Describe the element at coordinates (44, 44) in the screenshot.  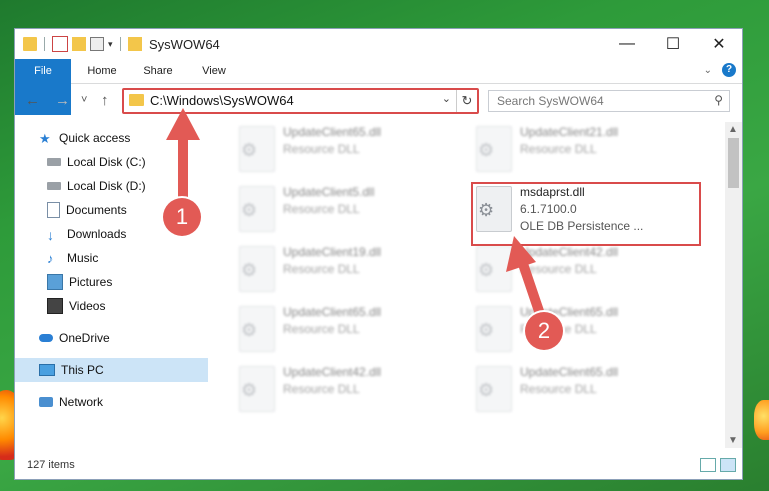
I see `separator` at that location.